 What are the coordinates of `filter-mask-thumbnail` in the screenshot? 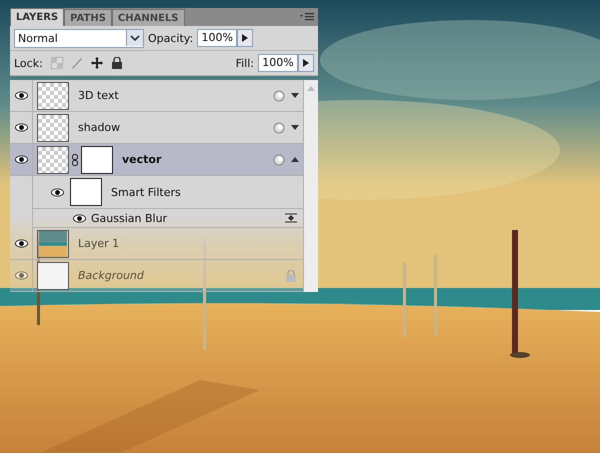 It's located at (86, 192).